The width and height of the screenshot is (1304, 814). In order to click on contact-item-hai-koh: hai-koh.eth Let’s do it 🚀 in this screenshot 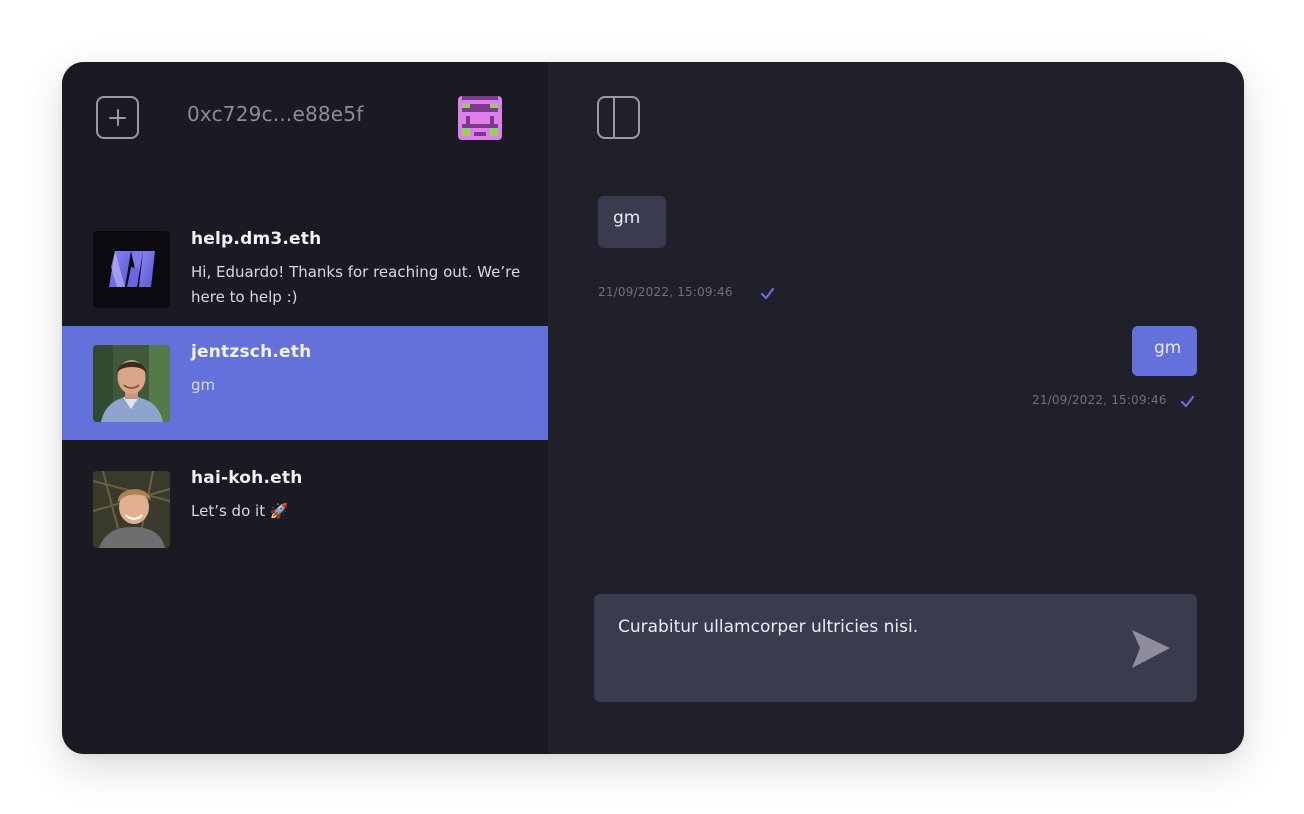, I will do `click(305, 496)`.